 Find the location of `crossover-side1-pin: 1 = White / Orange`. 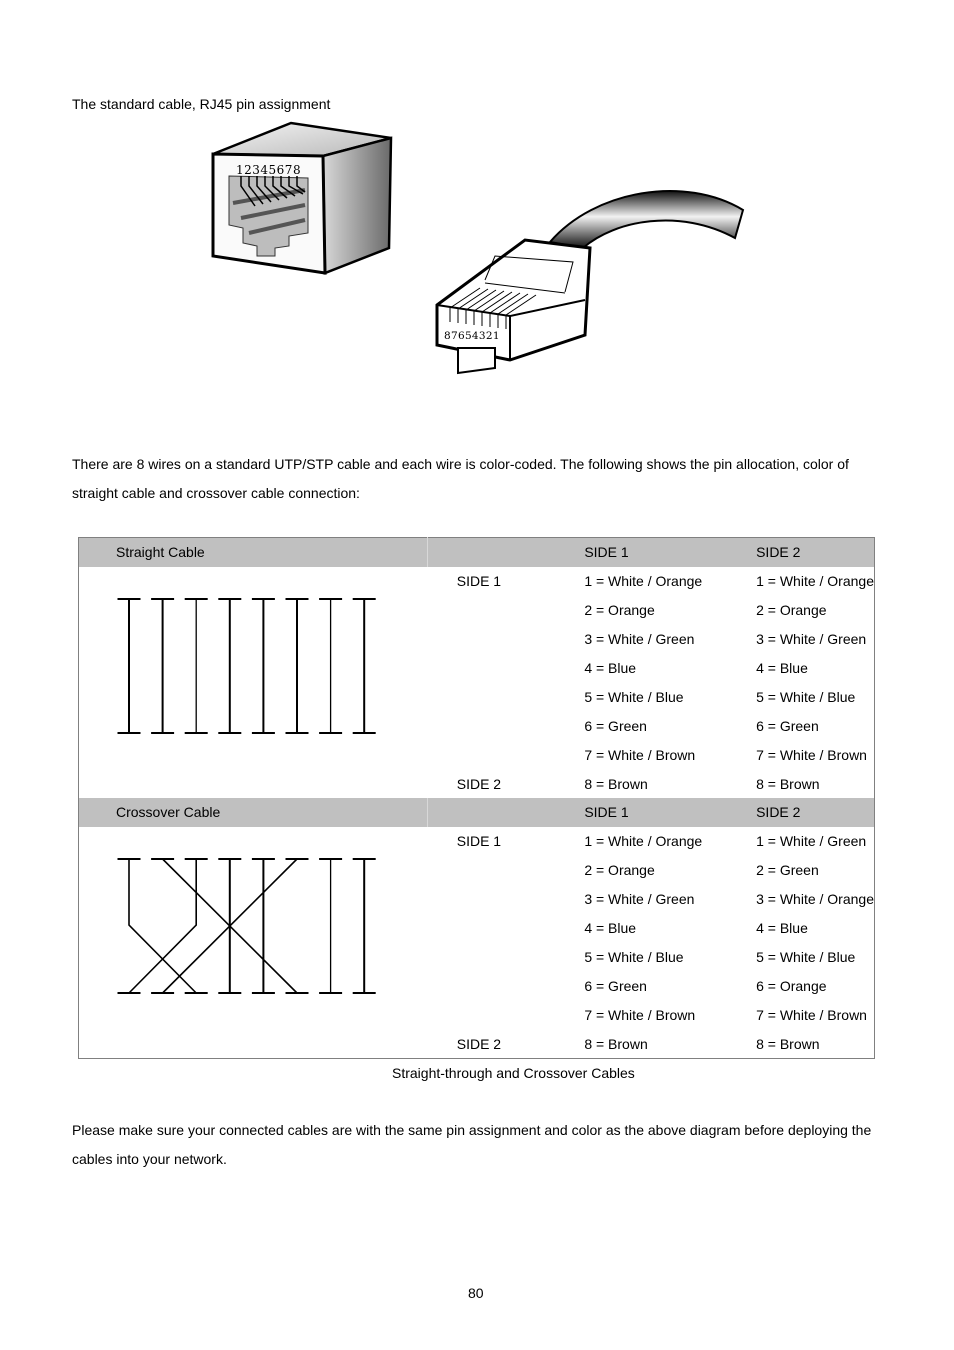

crossover-side1-pin: 1 = White / Orange is located at coordinates (643, 841).